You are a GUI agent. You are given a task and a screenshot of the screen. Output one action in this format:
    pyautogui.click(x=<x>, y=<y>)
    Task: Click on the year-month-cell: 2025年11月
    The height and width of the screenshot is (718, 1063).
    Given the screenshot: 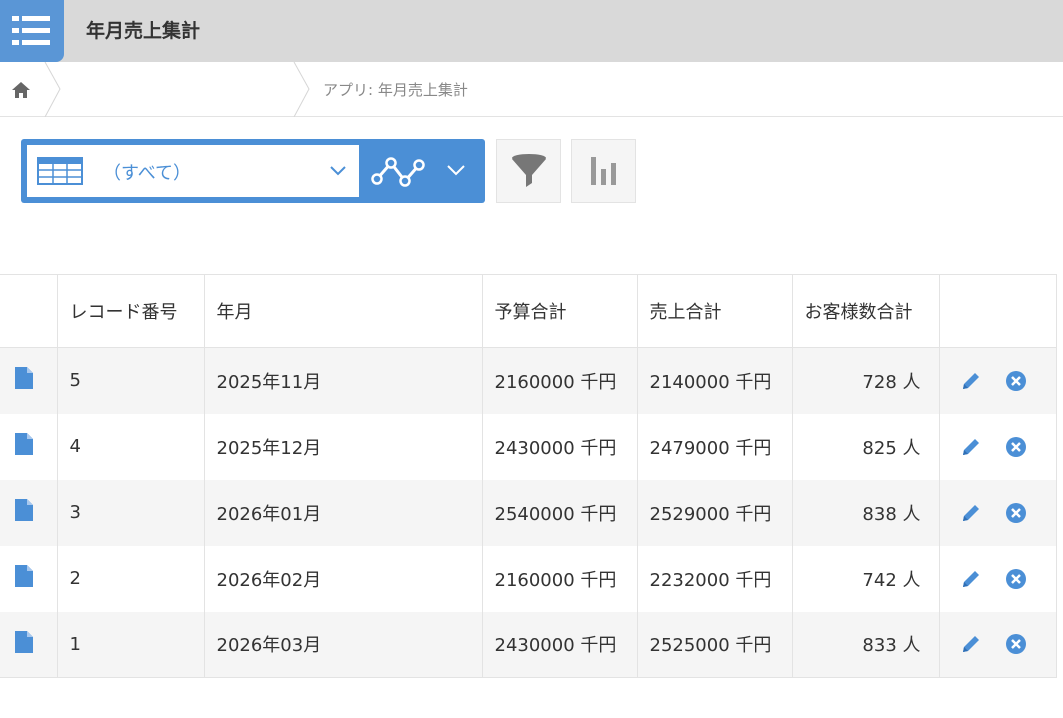 What is the action you would take?
    pyautogui.click(x=343, y=380)
    